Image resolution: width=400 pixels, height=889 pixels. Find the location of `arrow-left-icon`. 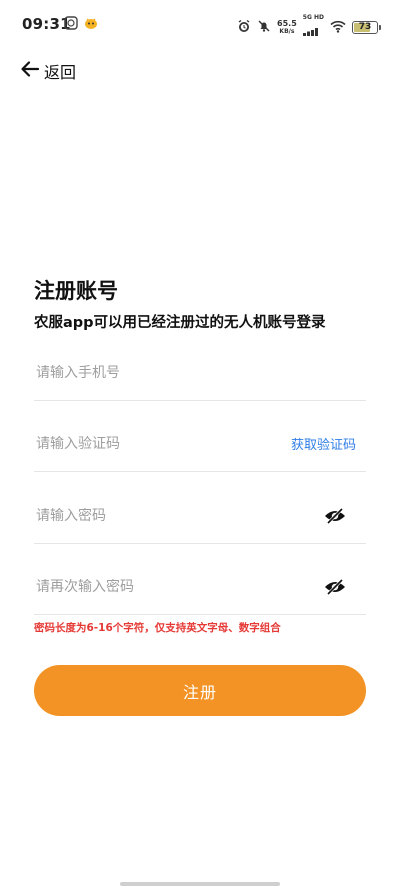

arrow-left-icon is located at coordinates (30, 71).